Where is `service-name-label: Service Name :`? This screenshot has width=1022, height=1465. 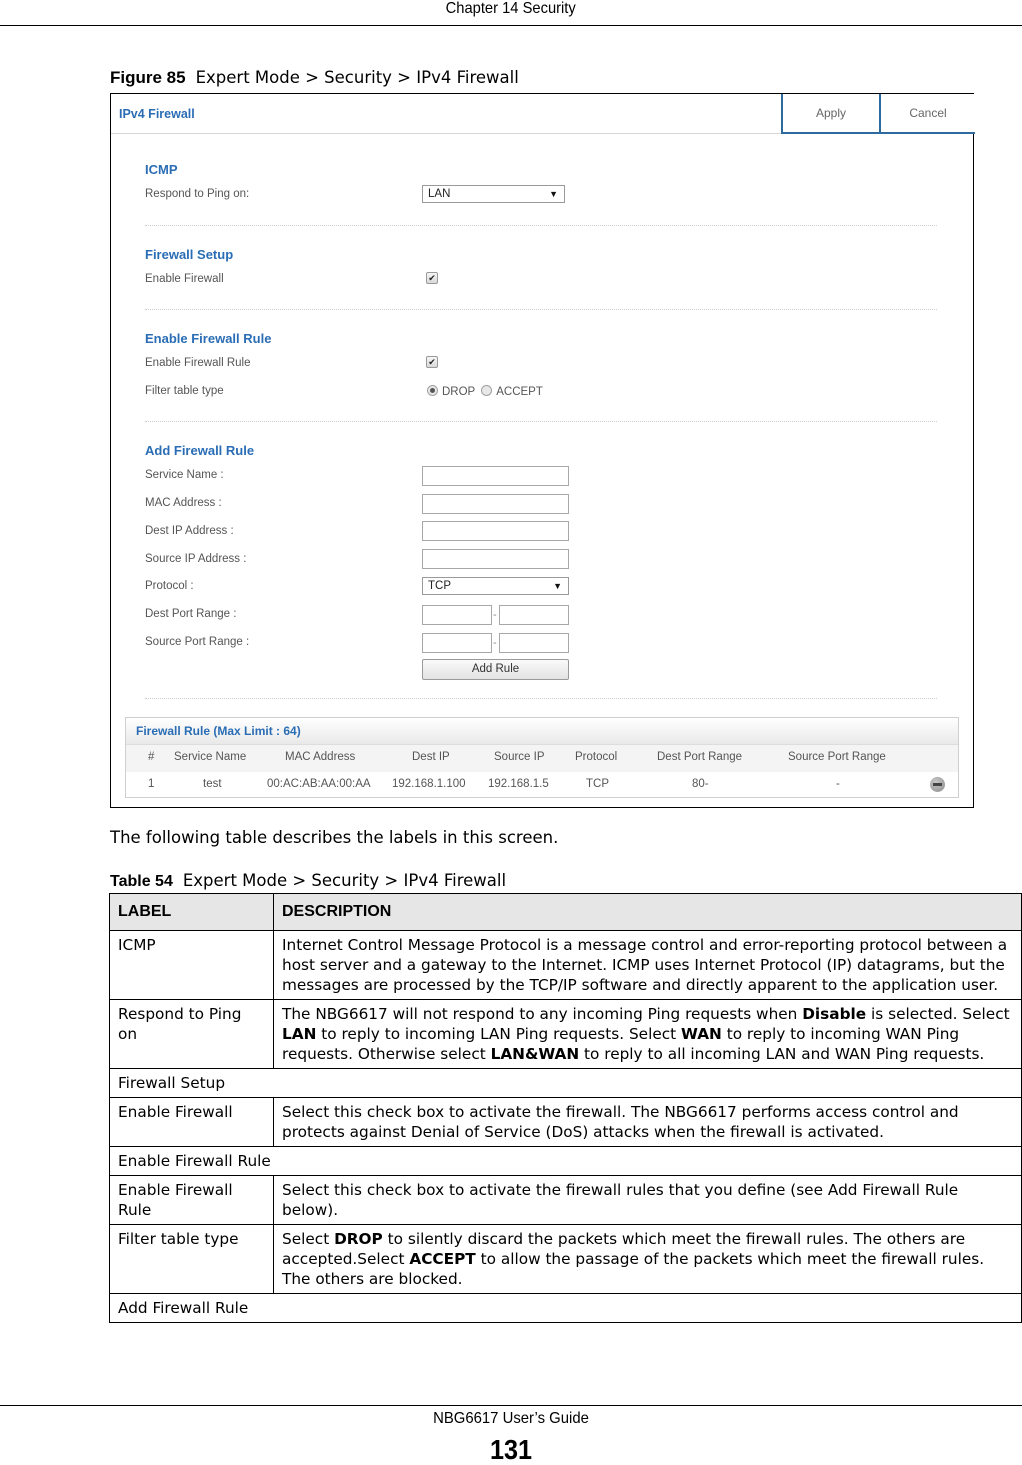
service-name-label: Service Name : is located at coordinates (184, 475).